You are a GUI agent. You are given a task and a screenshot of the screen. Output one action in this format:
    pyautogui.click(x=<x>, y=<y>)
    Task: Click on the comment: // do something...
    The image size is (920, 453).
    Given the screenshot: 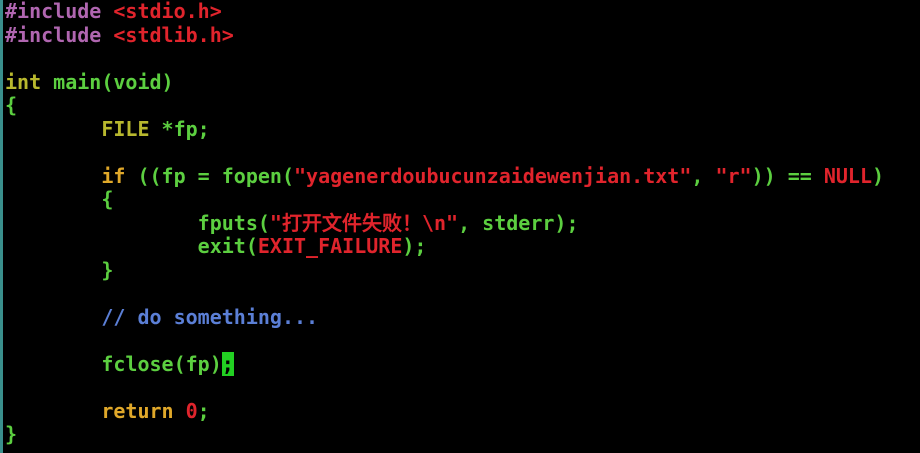 What is the action you would take?
    pyautogui.click(x=210, y=316)
    